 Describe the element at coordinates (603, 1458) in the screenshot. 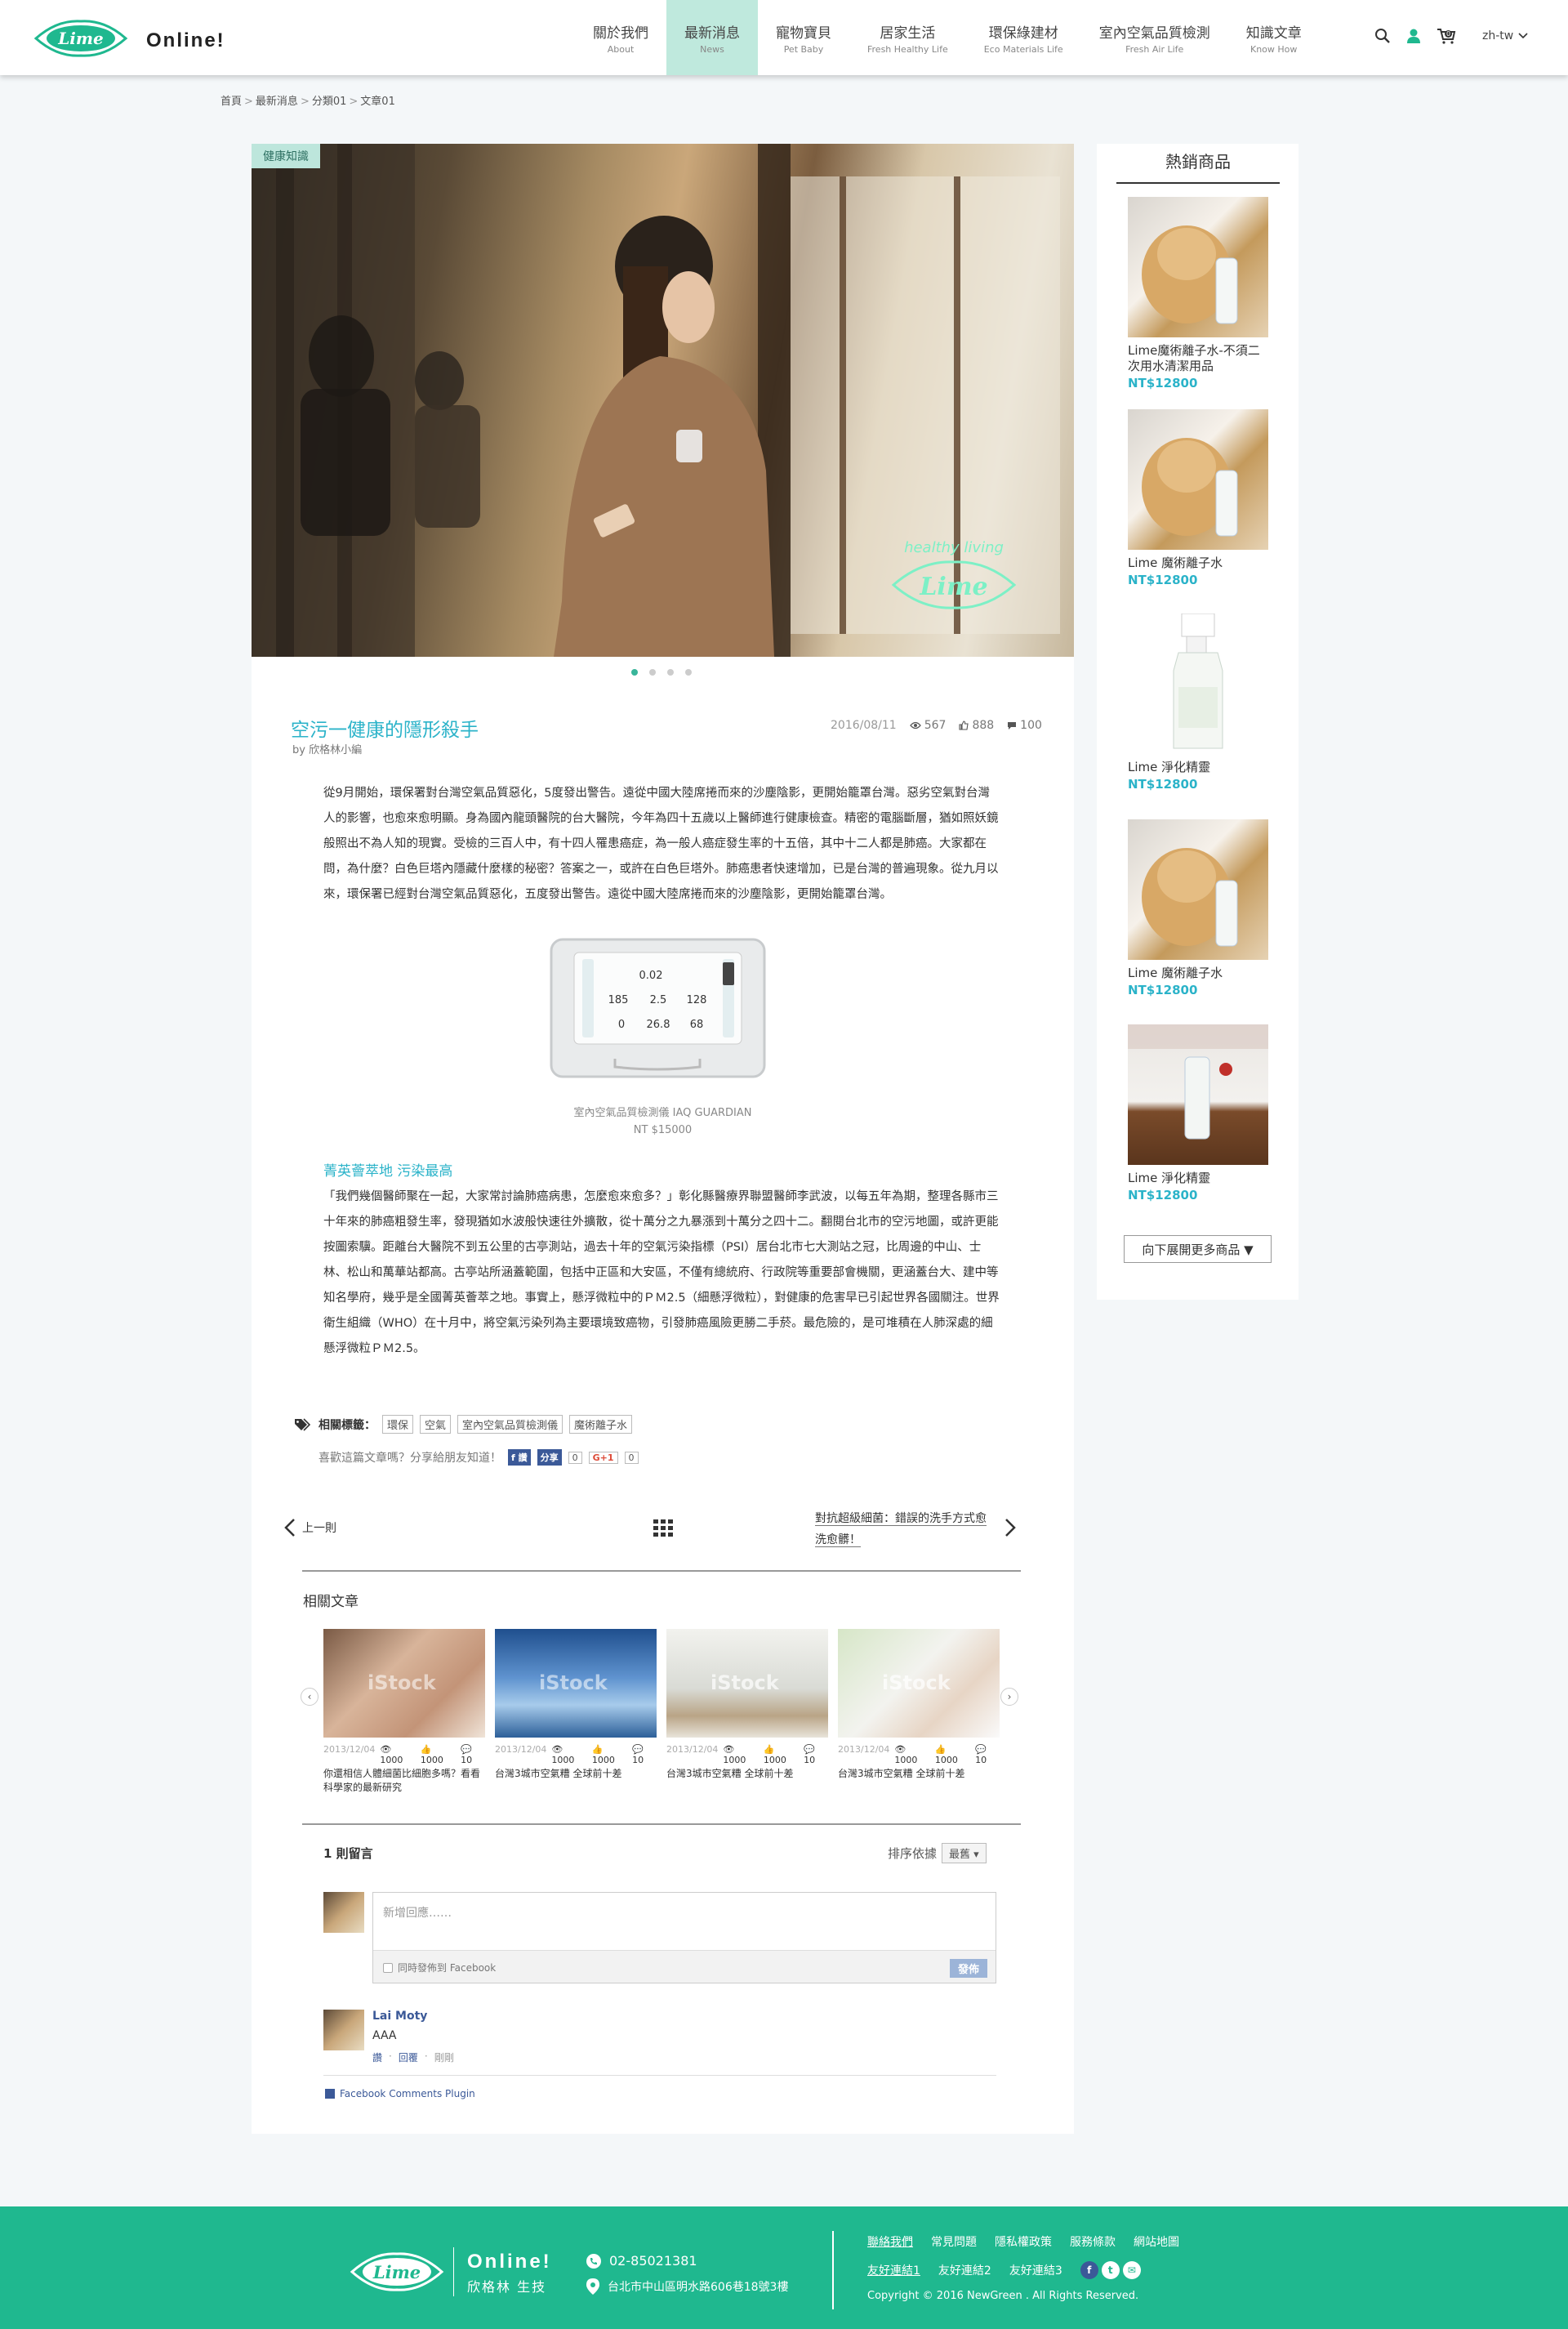

I see `google-plus-button: G+1` at that location.